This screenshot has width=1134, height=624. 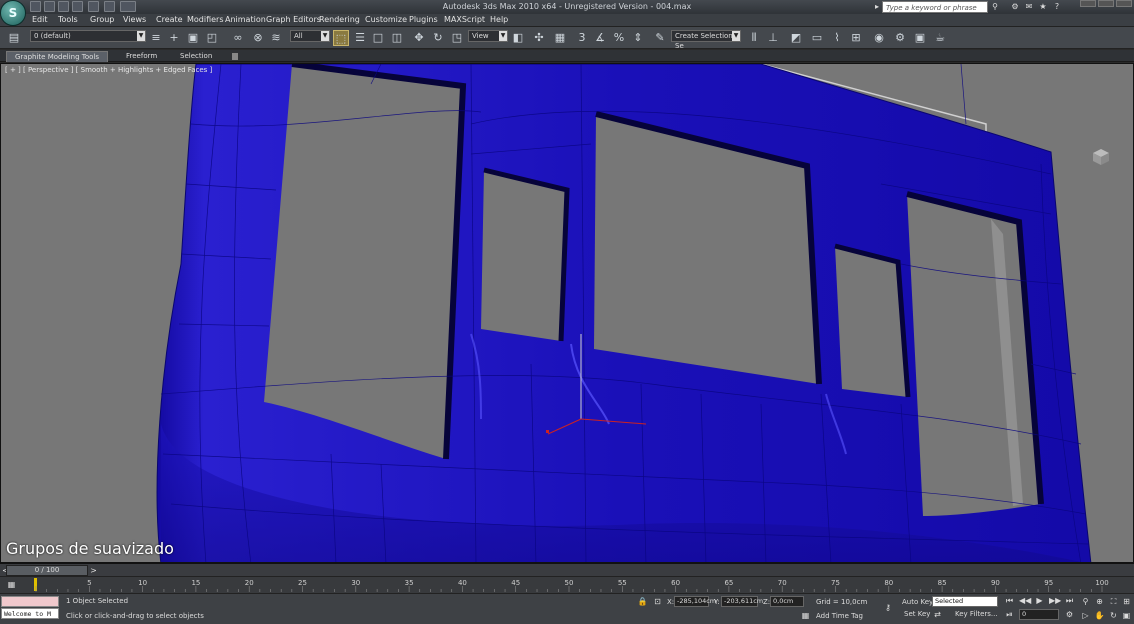 I want to click on menu-help: Help, so click(x=499, y=19).